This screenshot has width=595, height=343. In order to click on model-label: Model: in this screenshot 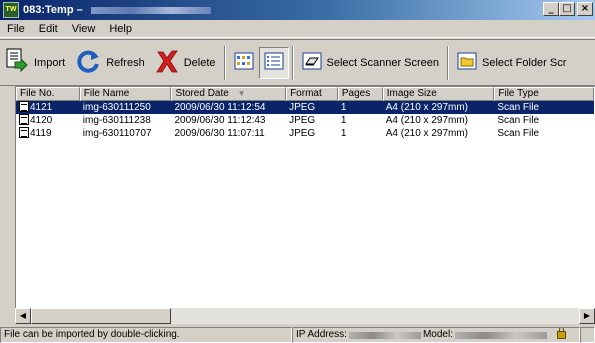, I will do `click(437, 334)`.